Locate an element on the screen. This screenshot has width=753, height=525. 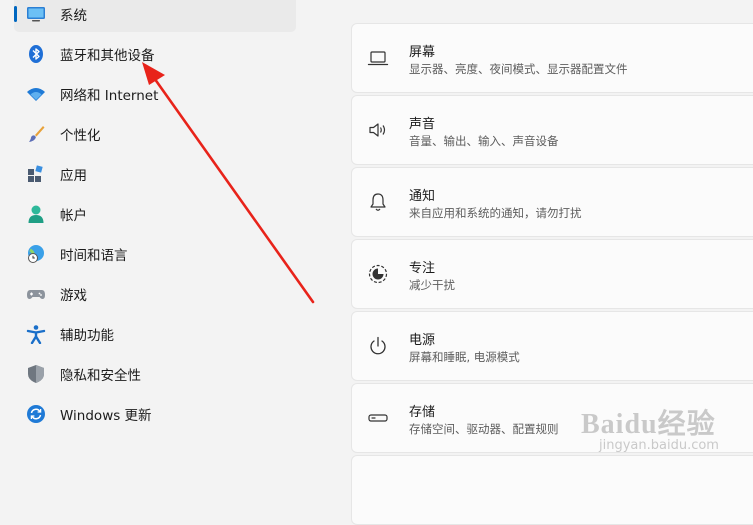
sidebar-item-network: 网络和 Internet is located at coordinates (155, 94).